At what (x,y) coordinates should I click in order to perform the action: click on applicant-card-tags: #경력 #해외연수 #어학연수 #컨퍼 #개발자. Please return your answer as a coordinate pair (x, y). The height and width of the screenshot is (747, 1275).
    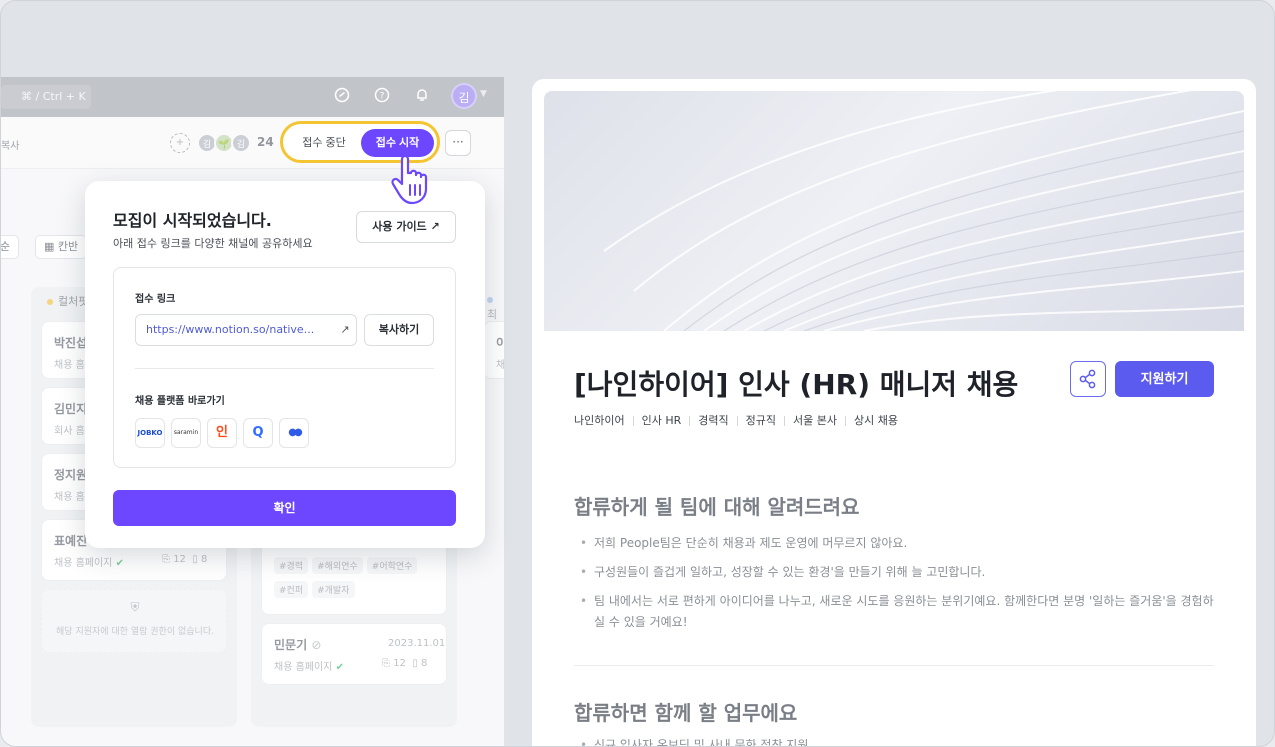
    Looking at the image, I should click on (354, 578).